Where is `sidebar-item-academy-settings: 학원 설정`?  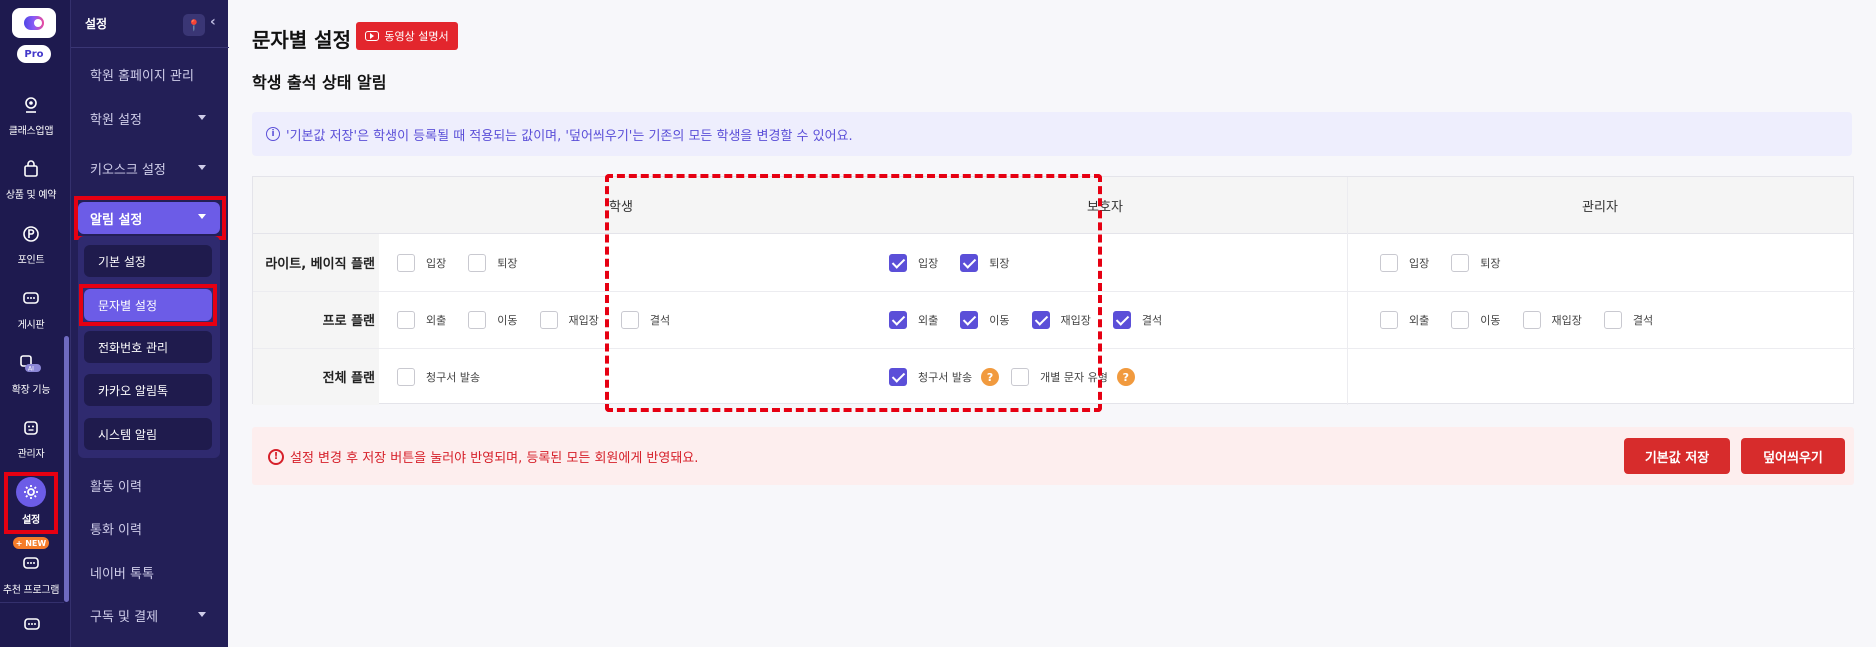 sidebar-item-academy-settings: 학원 설정 is located at coordinates (149, 118).